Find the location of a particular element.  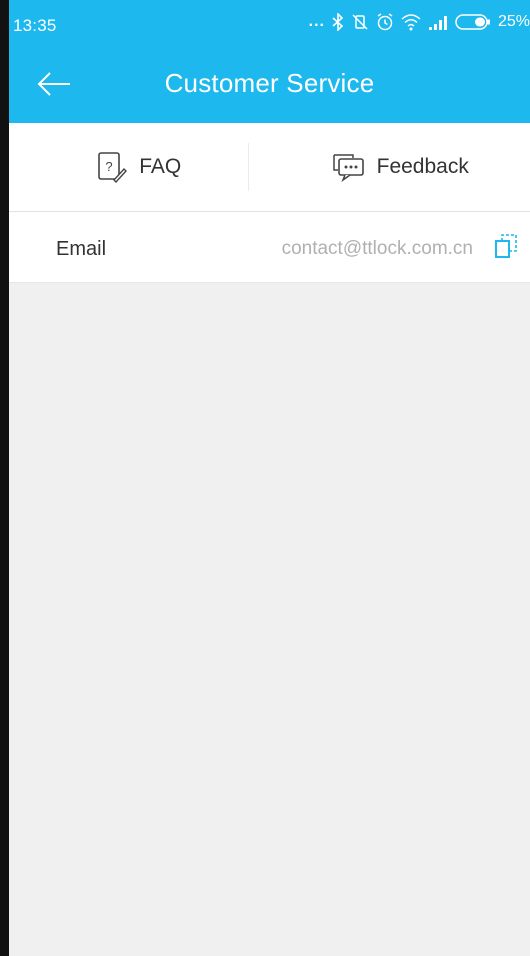

bluetooth-icon is located at coordinates (338, 22).